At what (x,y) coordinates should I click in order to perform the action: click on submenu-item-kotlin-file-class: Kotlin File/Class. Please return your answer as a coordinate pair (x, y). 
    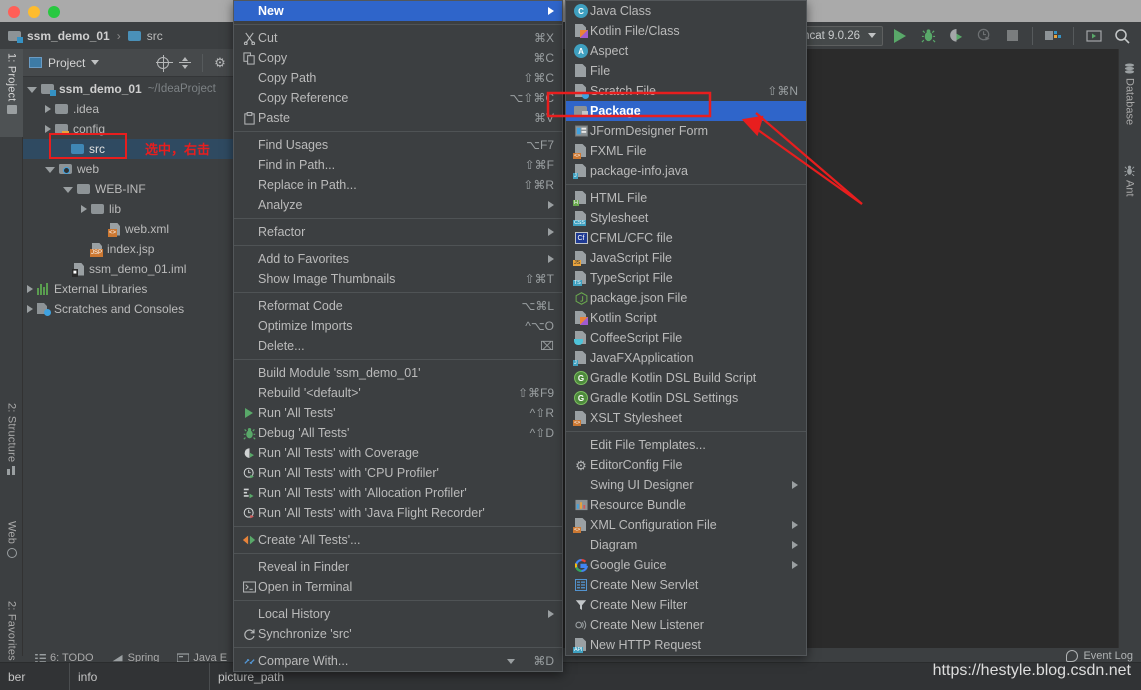
    Looking at the image, I should click on (686, 31).